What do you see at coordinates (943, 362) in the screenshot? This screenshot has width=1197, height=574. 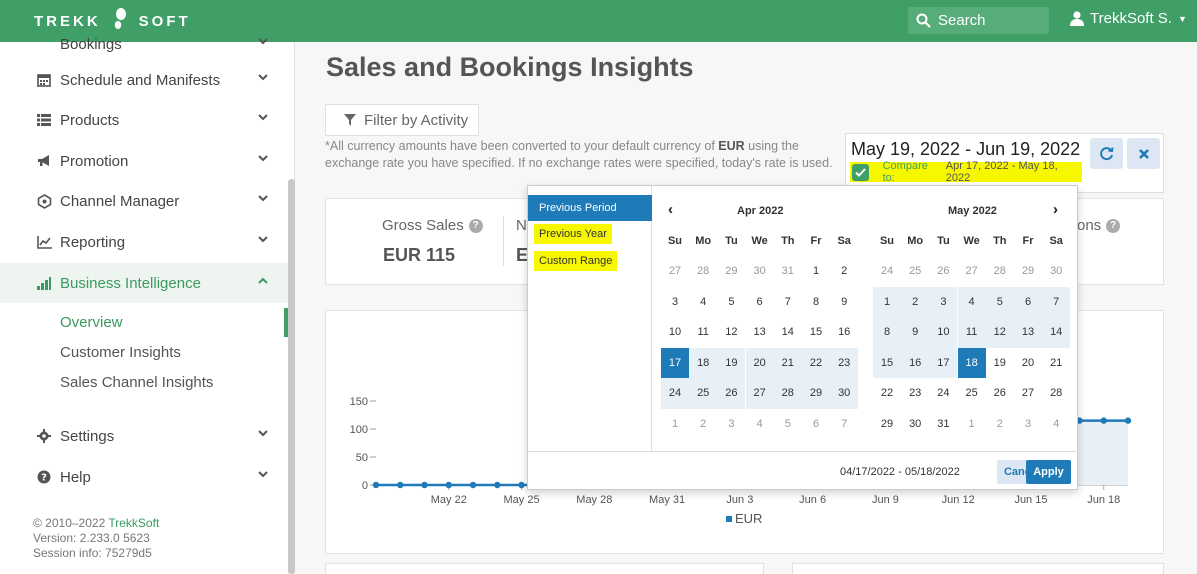 I see `calendar-day: 17` at bounding box center [943, 362].